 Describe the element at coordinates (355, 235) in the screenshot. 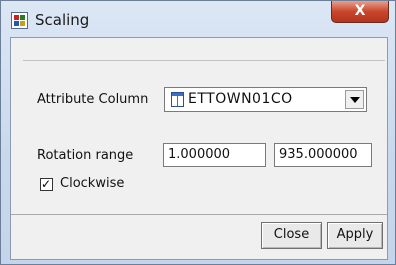

I see `apply-button: Apply` at that location.